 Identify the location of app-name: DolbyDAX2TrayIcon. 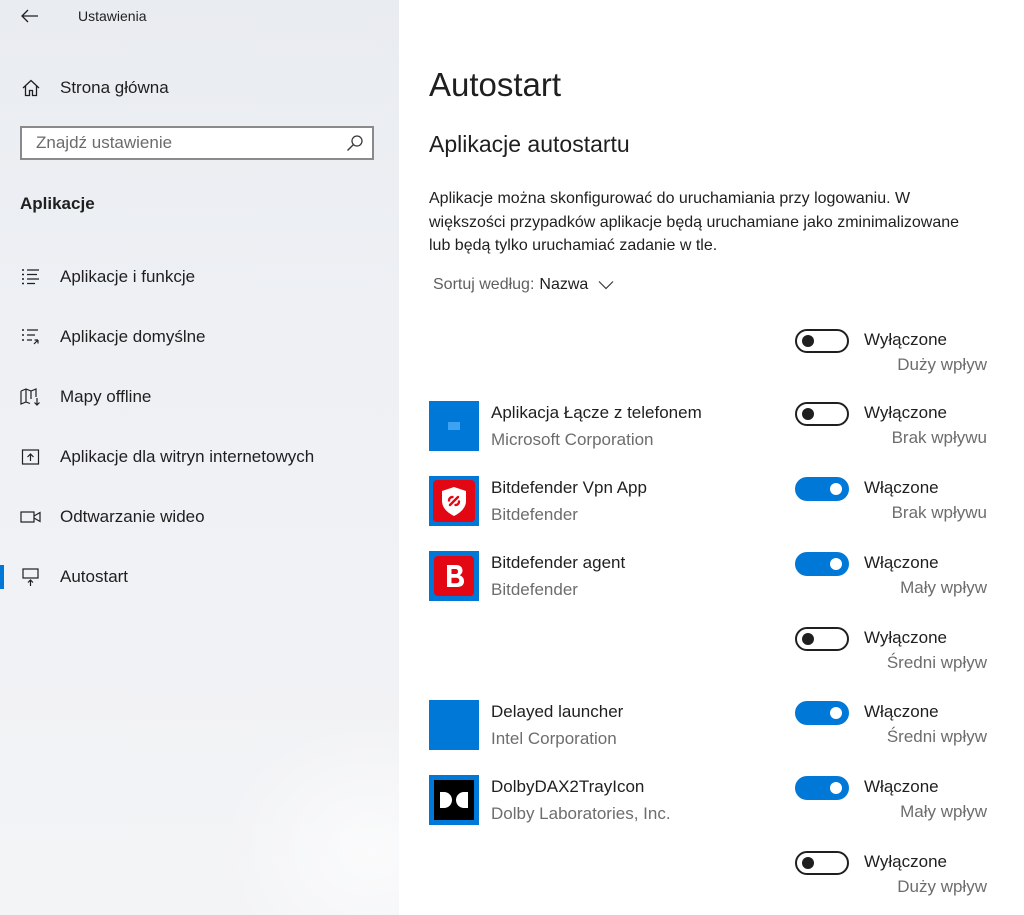
(568, 786).